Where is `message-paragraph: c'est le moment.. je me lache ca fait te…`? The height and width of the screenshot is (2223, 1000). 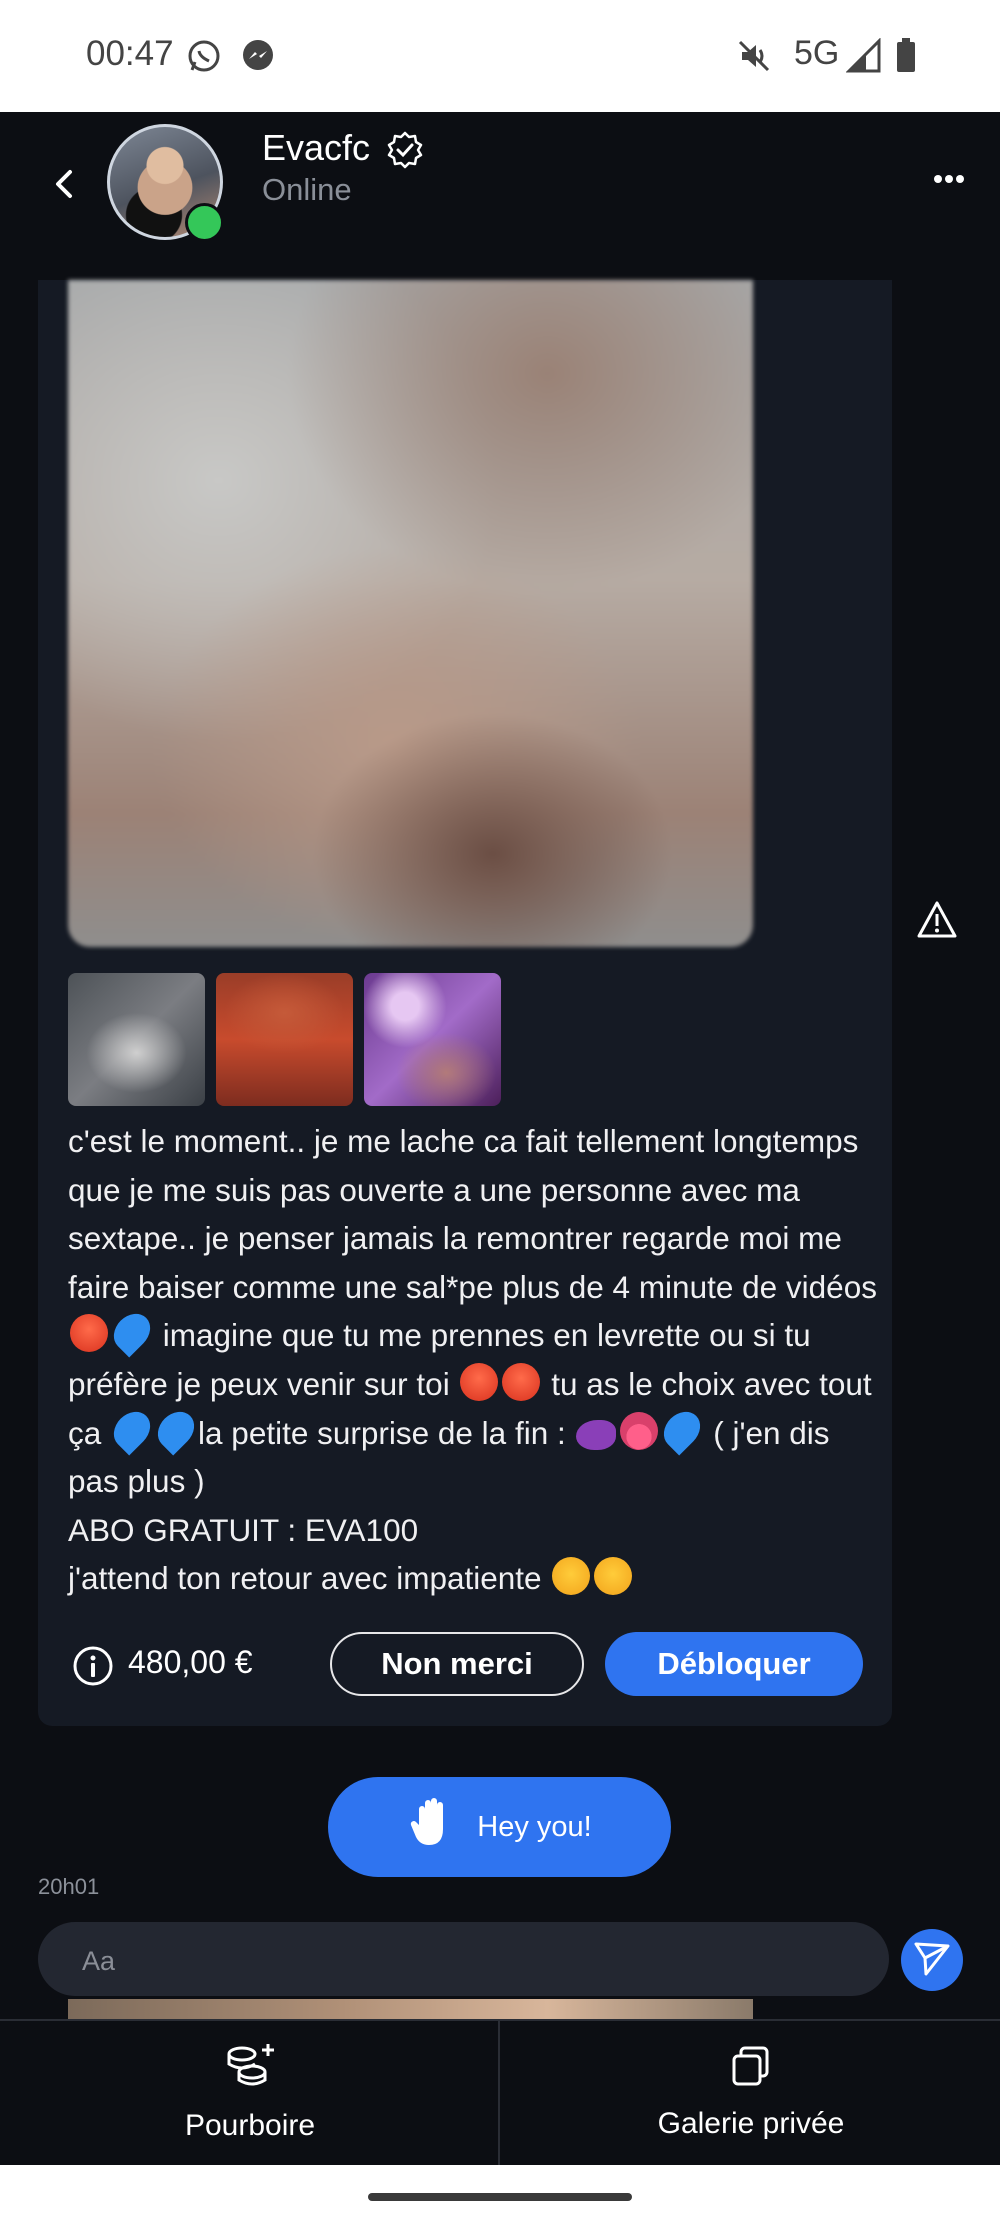 message-paragraph: c'est le moment.. je me lache ca fait te… is located at coordinates (473, 1311).